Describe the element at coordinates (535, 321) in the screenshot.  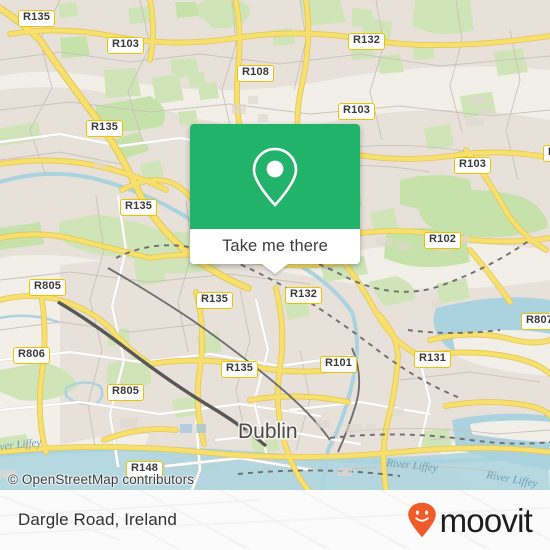
I see `road-shield: R807` at that location.